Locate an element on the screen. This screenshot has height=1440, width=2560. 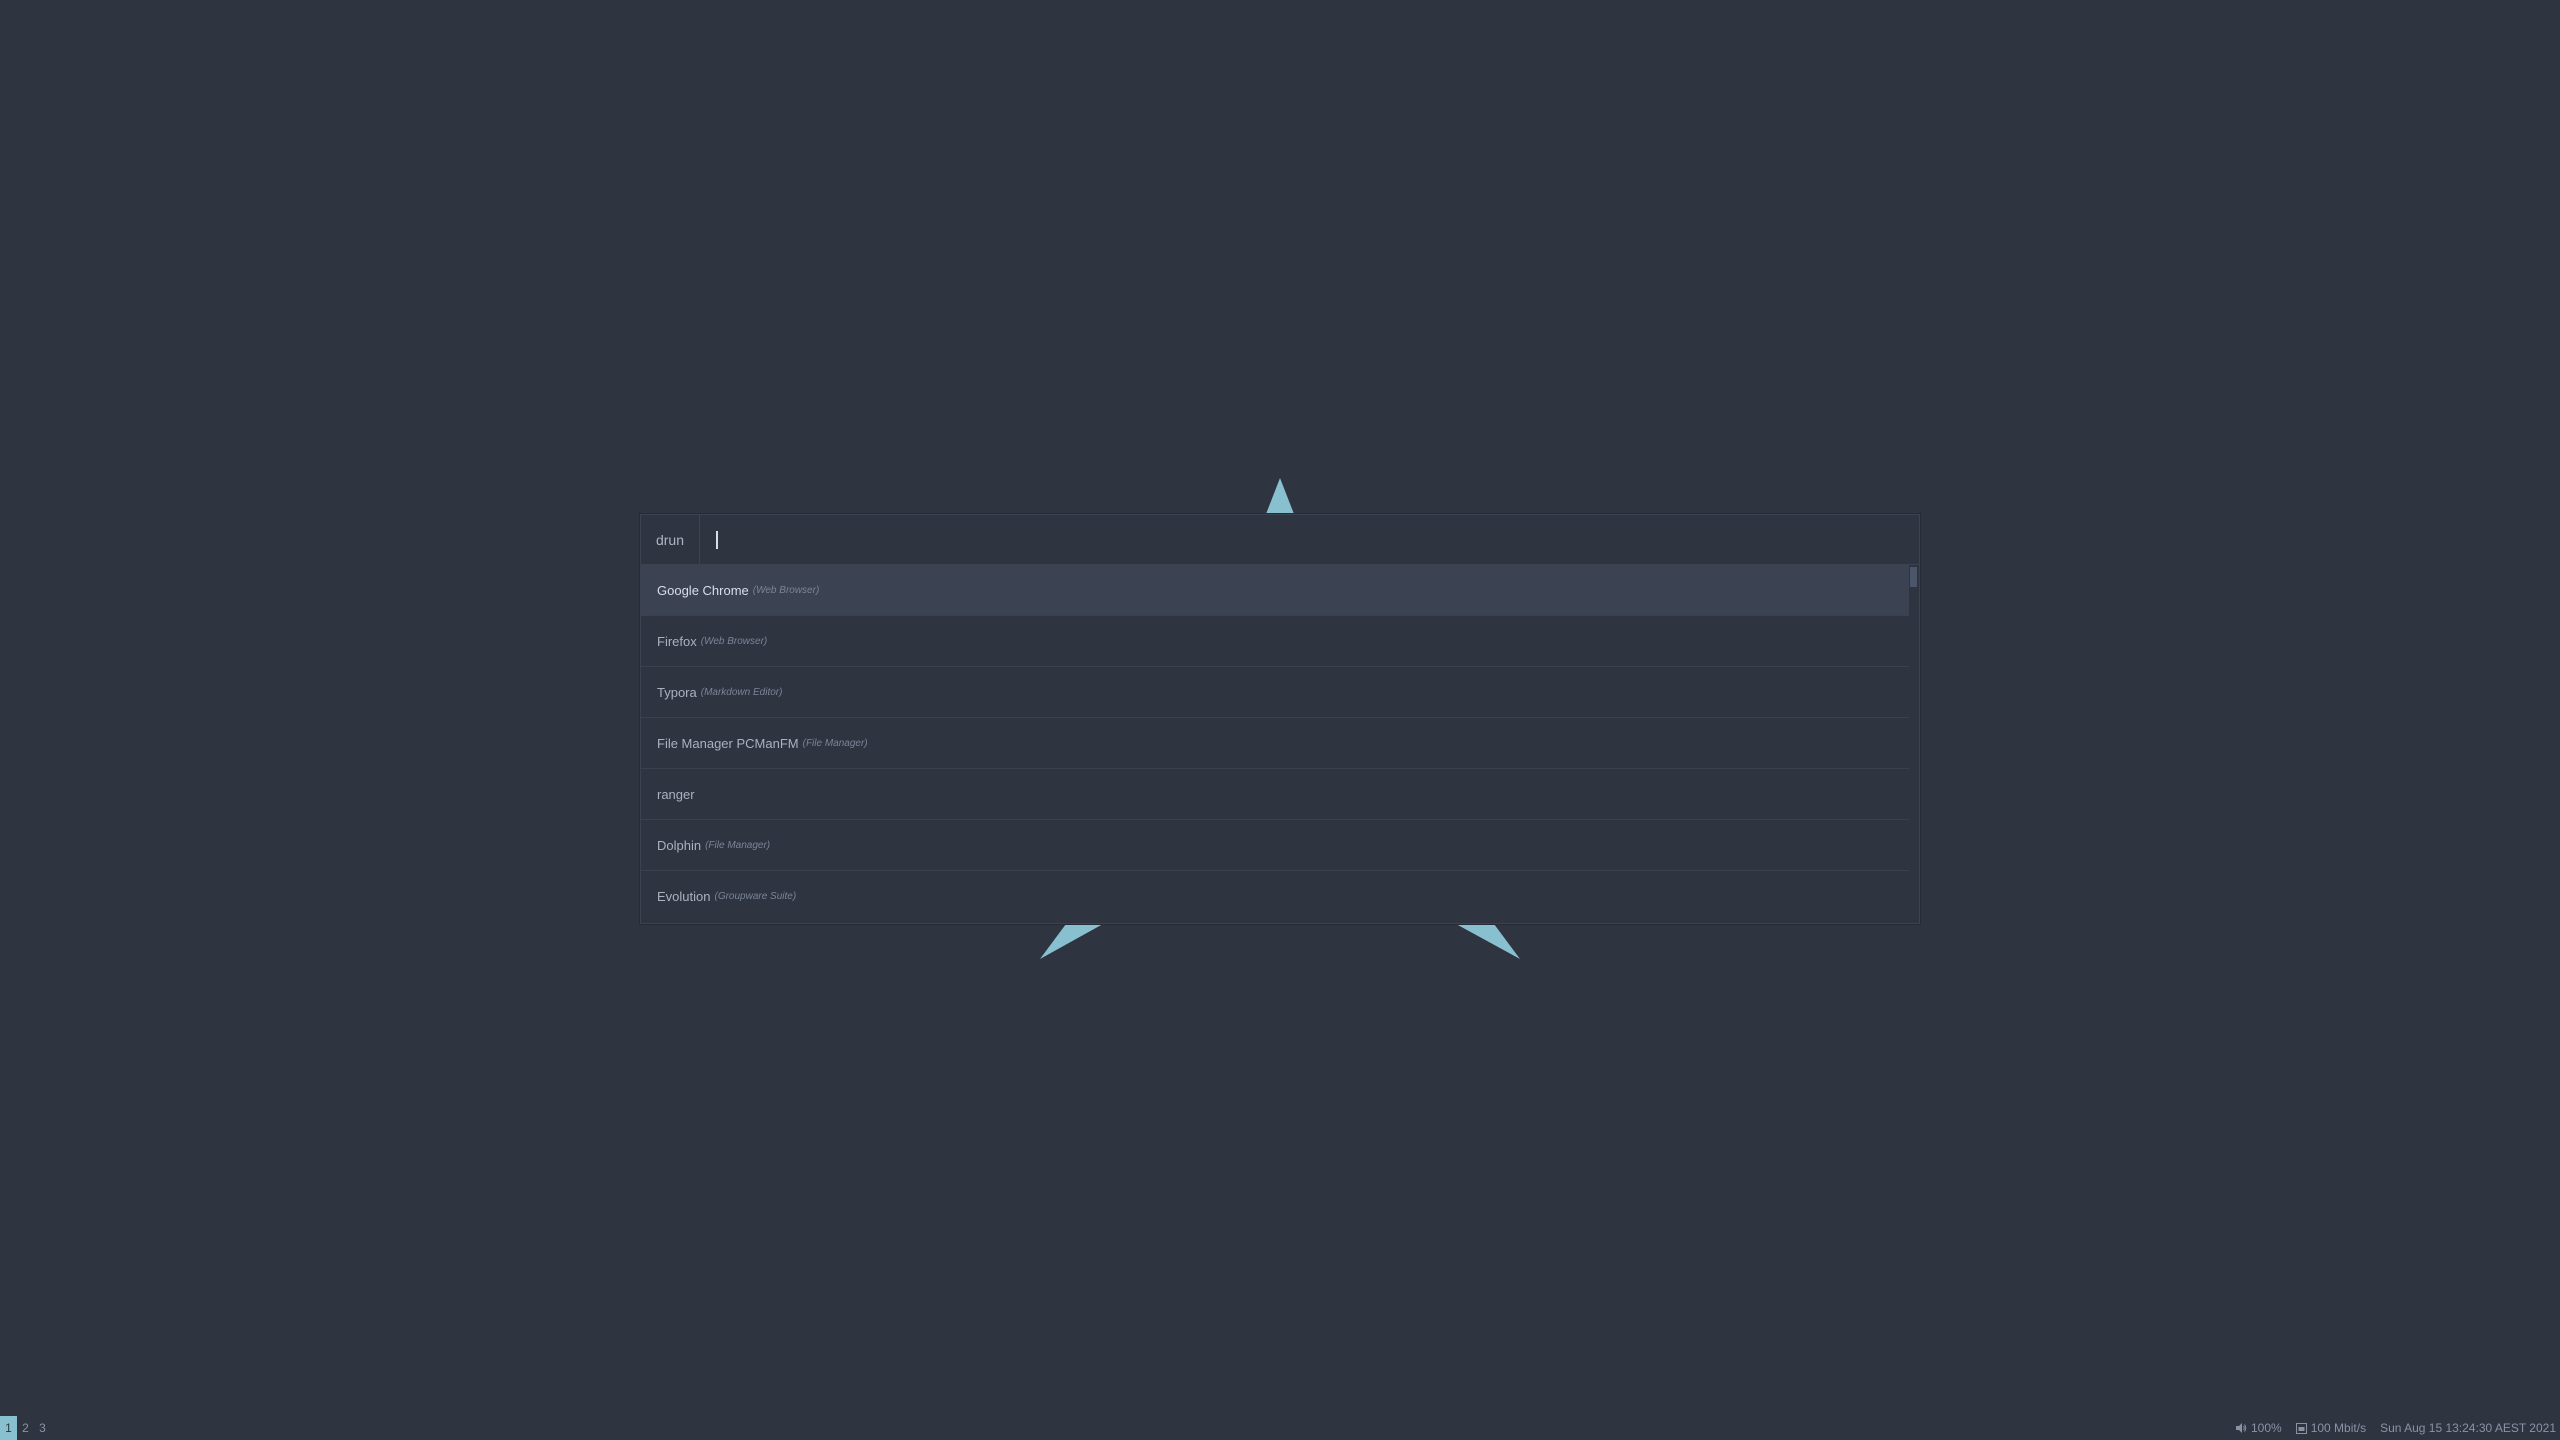
launcher-item-name: Firefox is located at coordinates (677, 641).